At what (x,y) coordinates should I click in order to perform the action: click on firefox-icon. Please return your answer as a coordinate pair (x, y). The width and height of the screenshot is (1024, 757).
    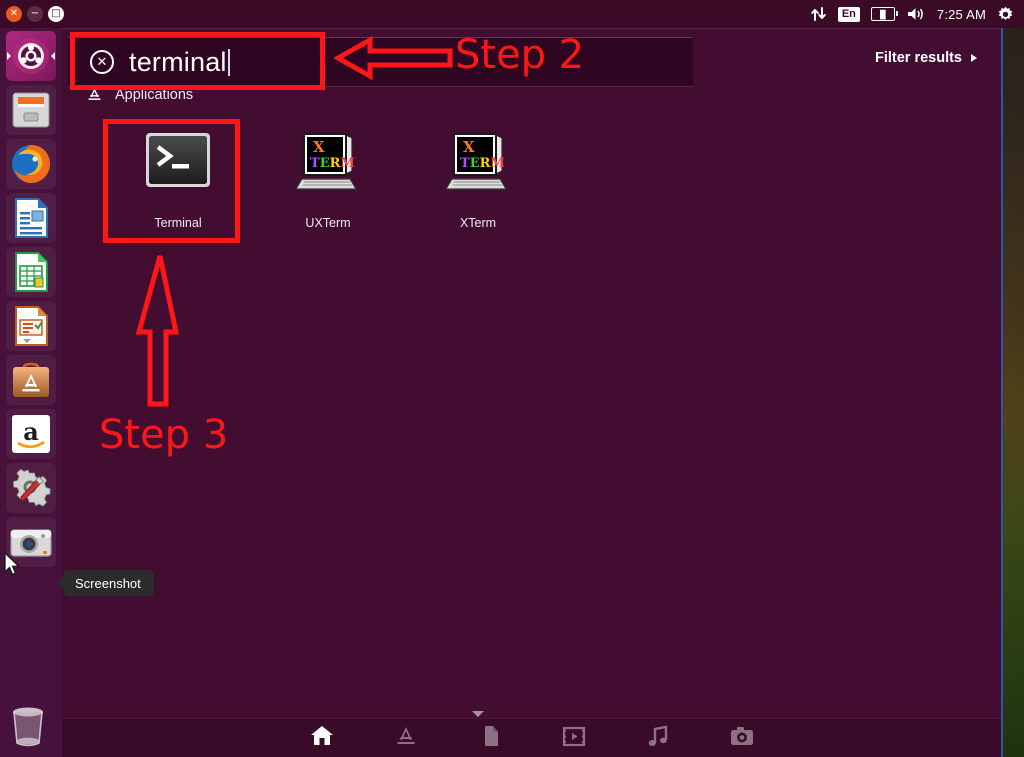
    Looking at the image, I should click on (31, 164).